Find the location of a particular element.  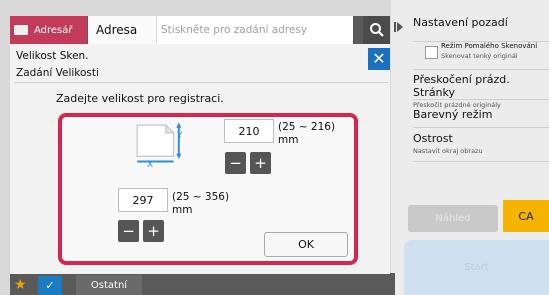

axis-x-label: X is located at coordinates (150, 165).